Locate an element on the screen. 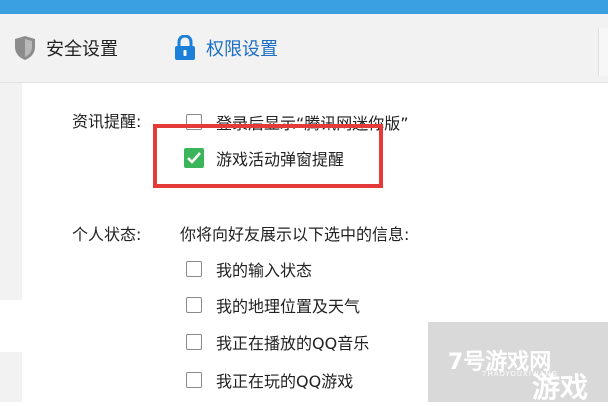 This screenshot has width=608, height=406. tab-permission-label: 权限设置 is located at coordinates (242, 49).